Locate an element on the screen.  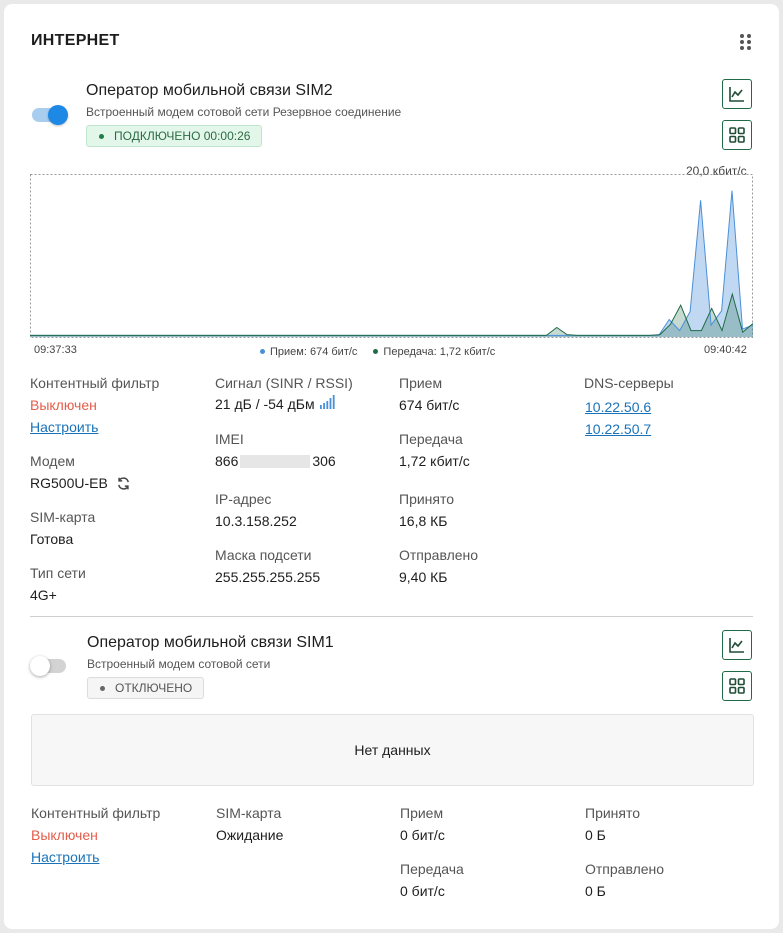
sim1-received-label: Принято is located at coordinates (613, 813).